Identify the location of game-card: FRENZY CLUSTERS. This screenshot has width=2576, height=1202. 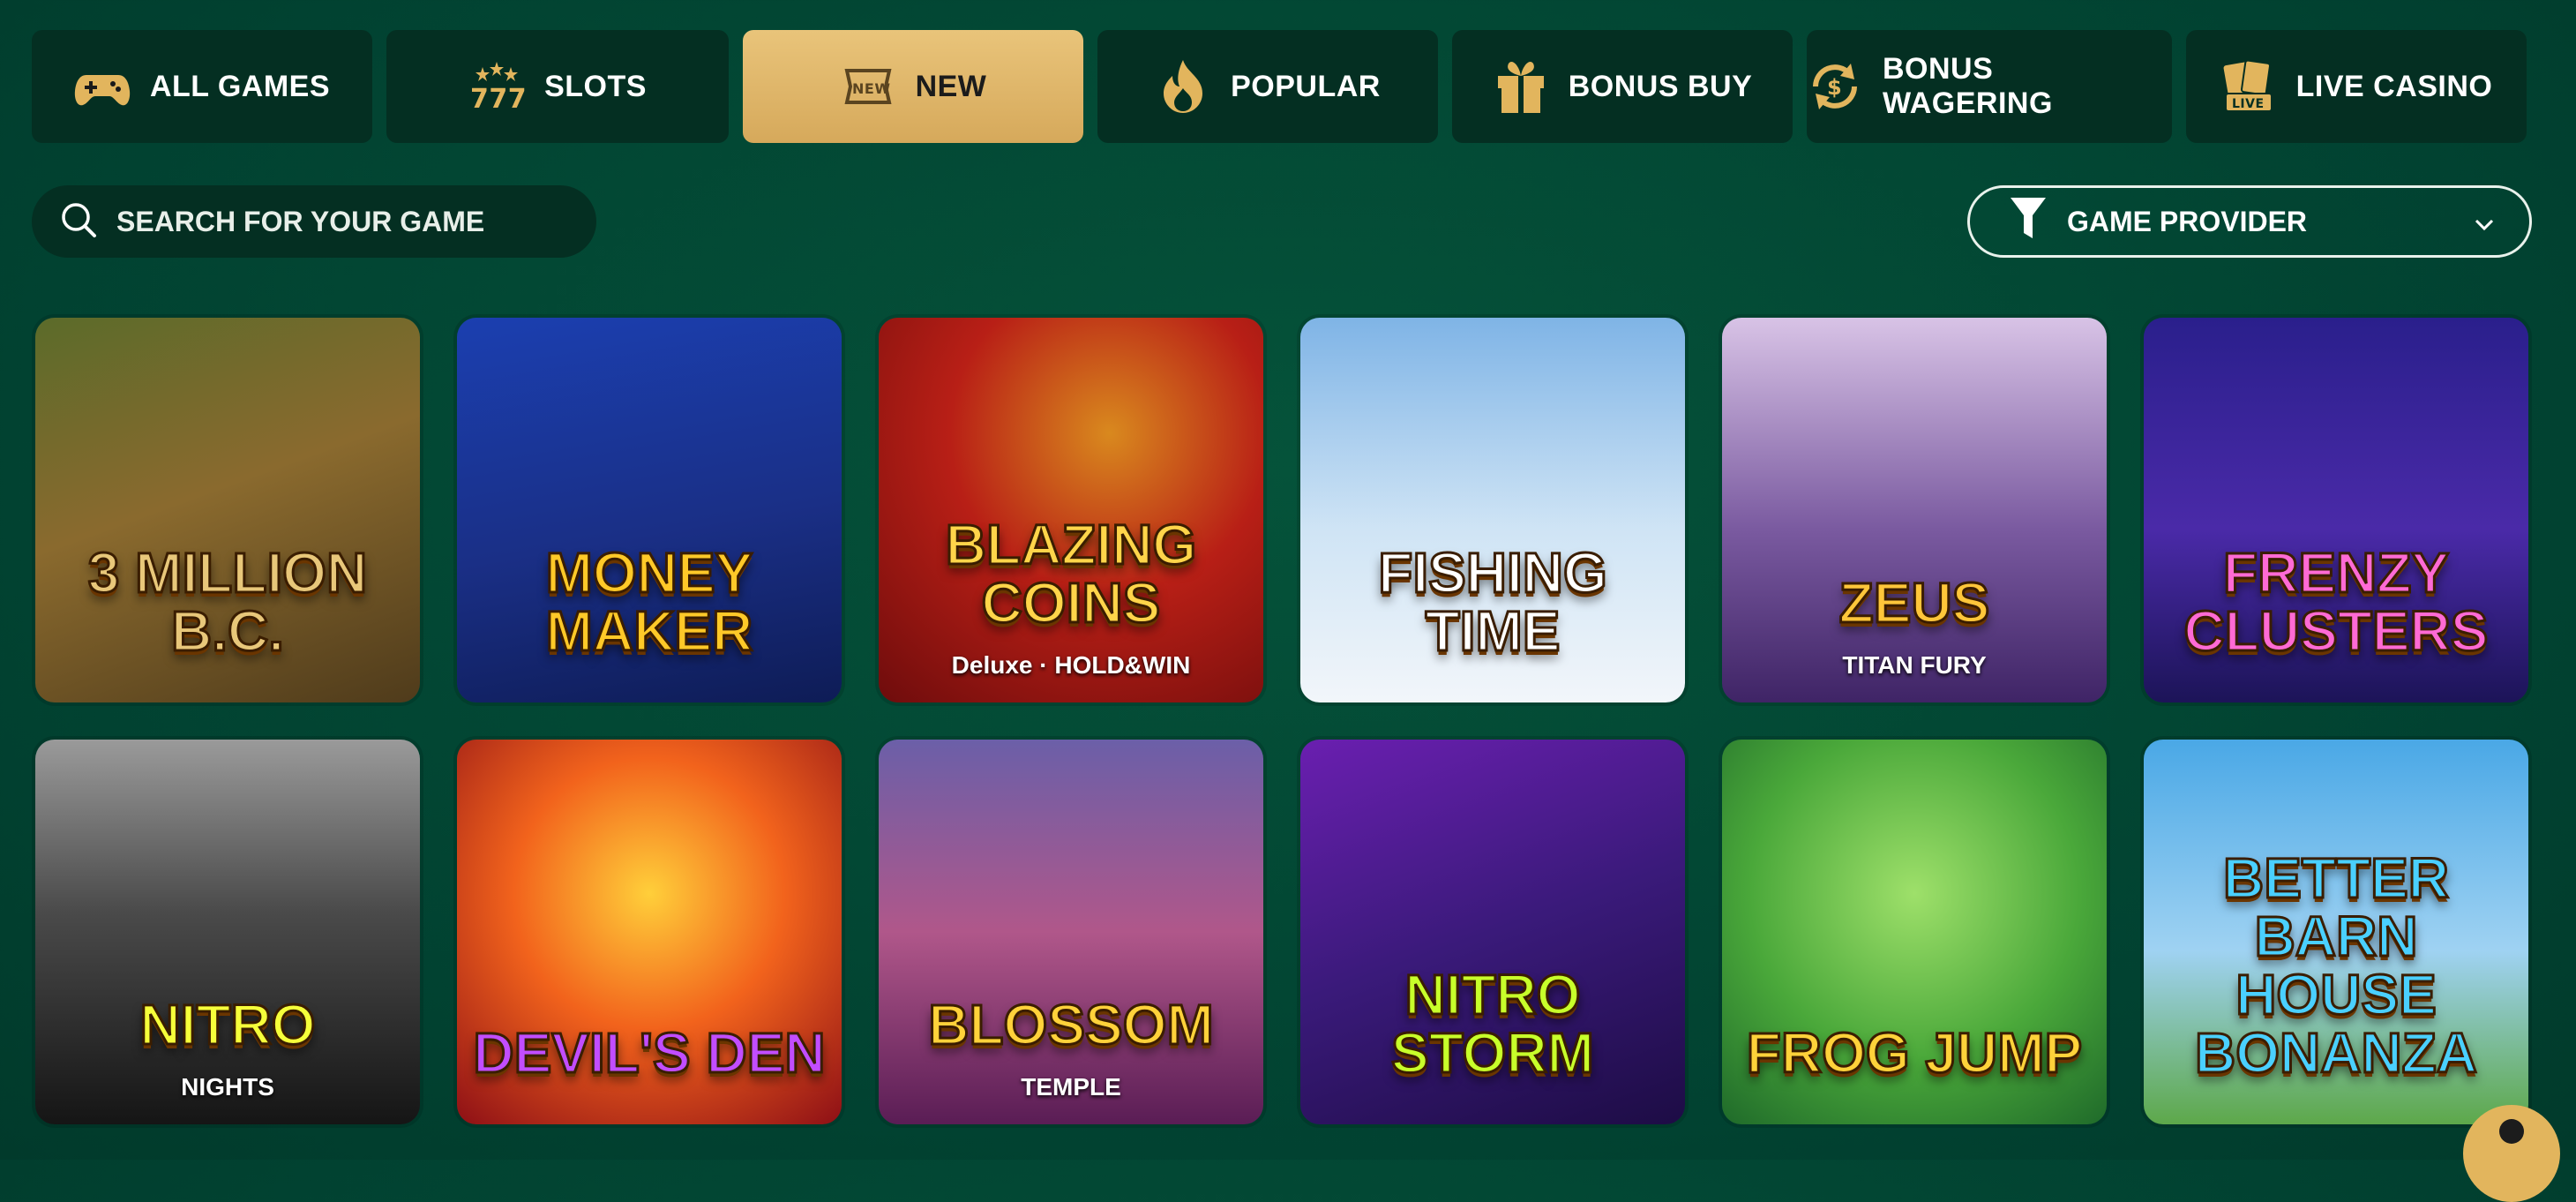
(2336, 510).